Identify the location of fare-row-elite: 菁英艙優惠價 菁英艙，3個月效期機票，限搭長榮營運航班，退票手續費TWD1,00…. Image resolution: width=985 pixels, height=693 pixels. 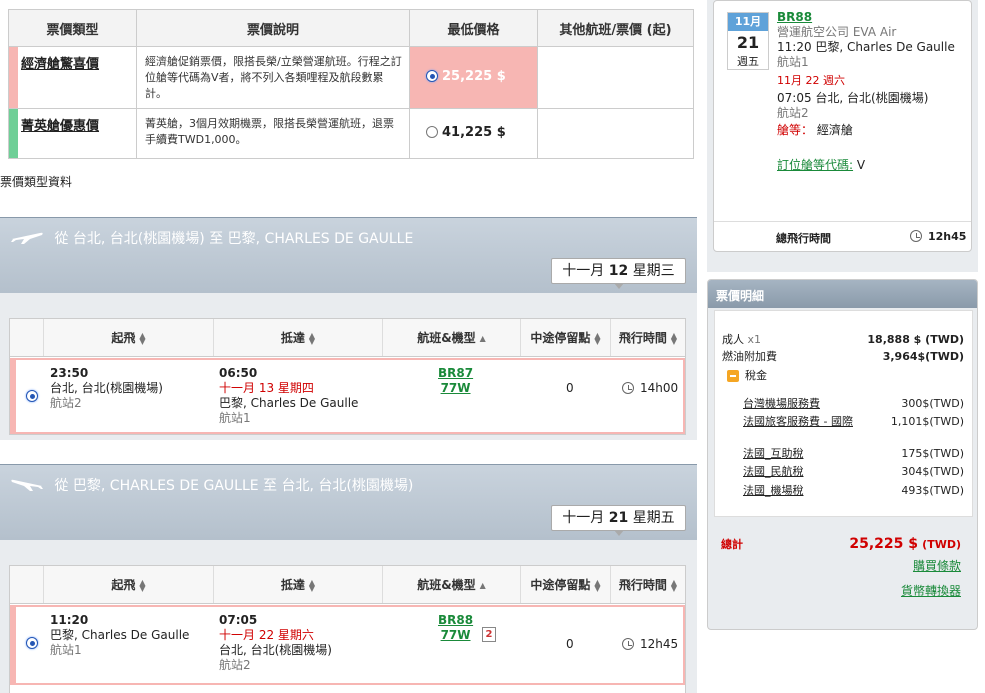
(351, 133).